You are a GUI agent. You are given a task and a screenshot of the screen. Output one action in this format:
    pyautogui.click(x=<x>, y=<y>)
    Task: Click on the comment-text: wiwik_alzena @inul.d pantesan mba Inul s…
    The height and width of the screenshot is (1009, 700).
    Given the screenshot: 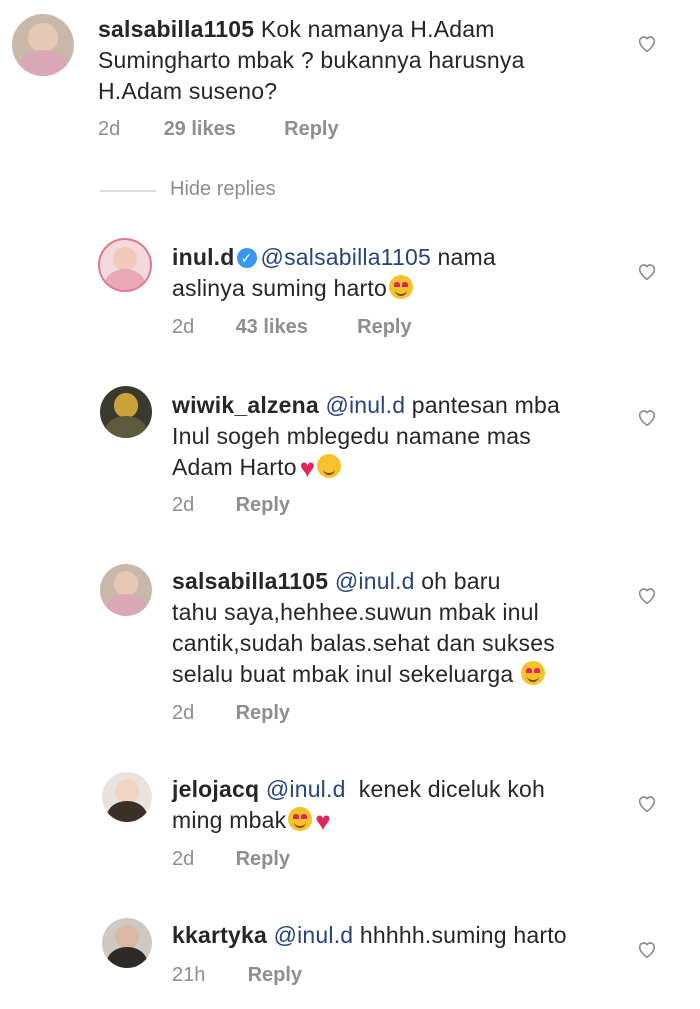 What is the action you would take?
    pyautogui.click(x=392, y=436)
    